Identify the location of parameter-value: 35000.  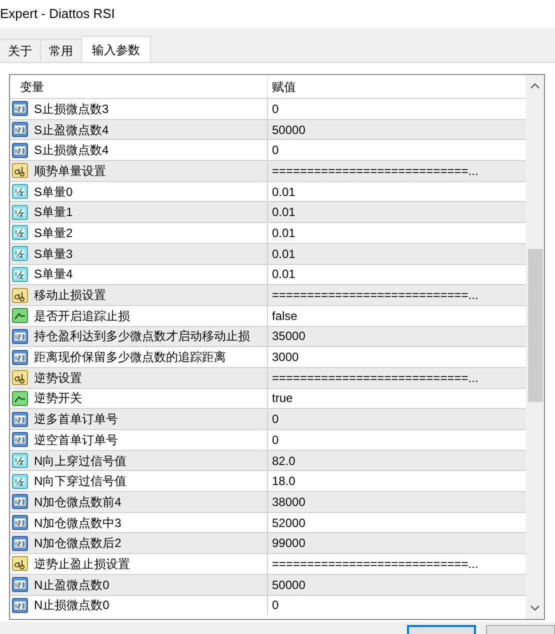
(397, 336).